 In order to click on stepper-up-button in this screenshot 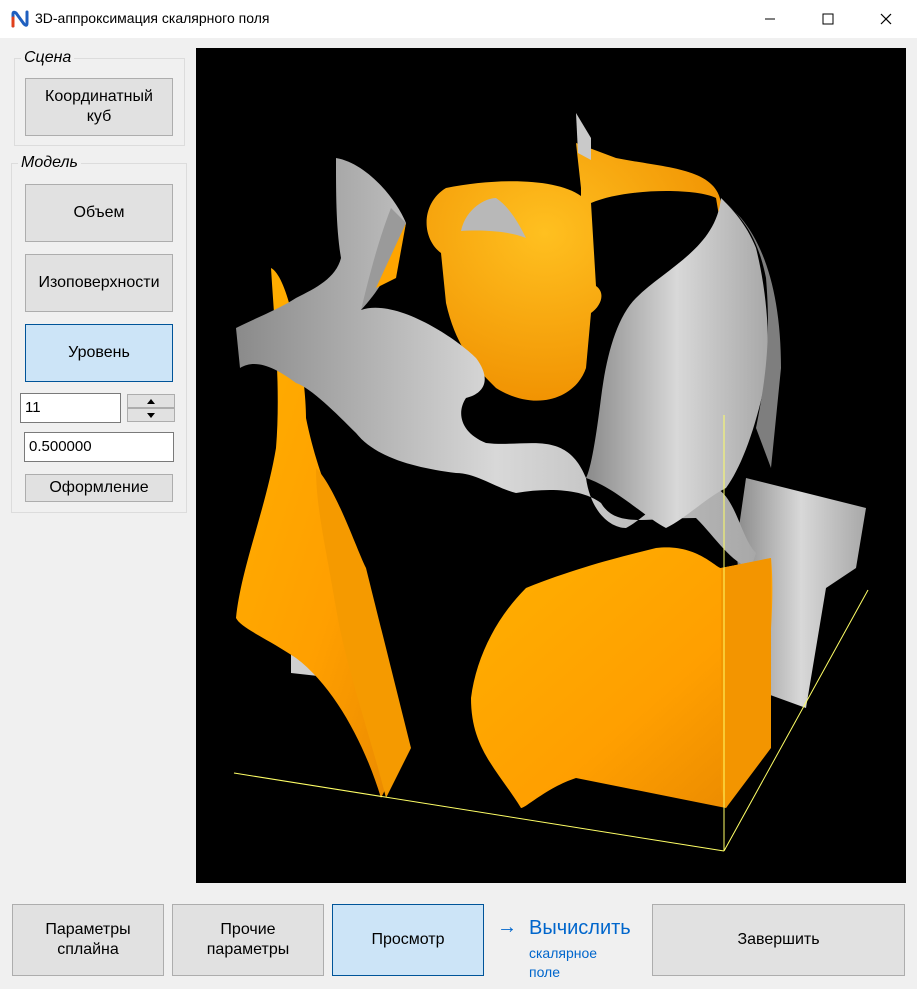, I will do `click(151, 401)`.